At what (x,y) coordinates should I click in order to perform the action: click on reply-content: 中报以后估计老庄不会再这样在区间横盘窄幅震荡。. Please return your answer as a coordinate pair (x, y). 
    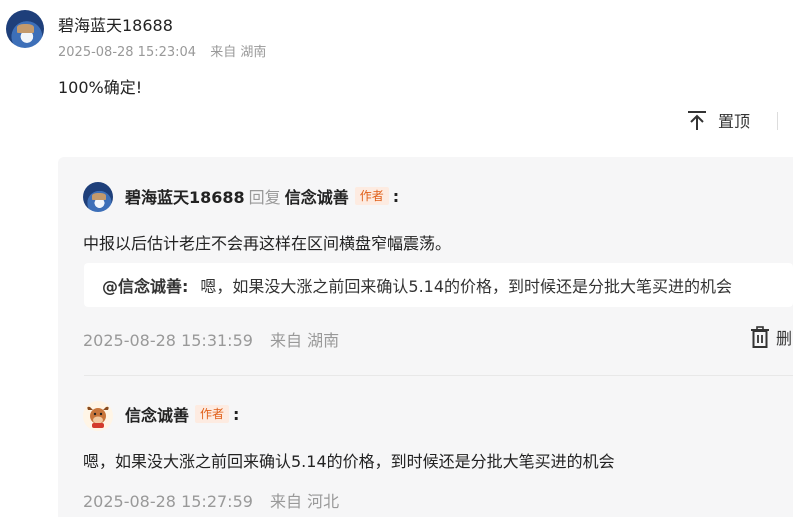
    Looking at the image, I should click on (267, 243).